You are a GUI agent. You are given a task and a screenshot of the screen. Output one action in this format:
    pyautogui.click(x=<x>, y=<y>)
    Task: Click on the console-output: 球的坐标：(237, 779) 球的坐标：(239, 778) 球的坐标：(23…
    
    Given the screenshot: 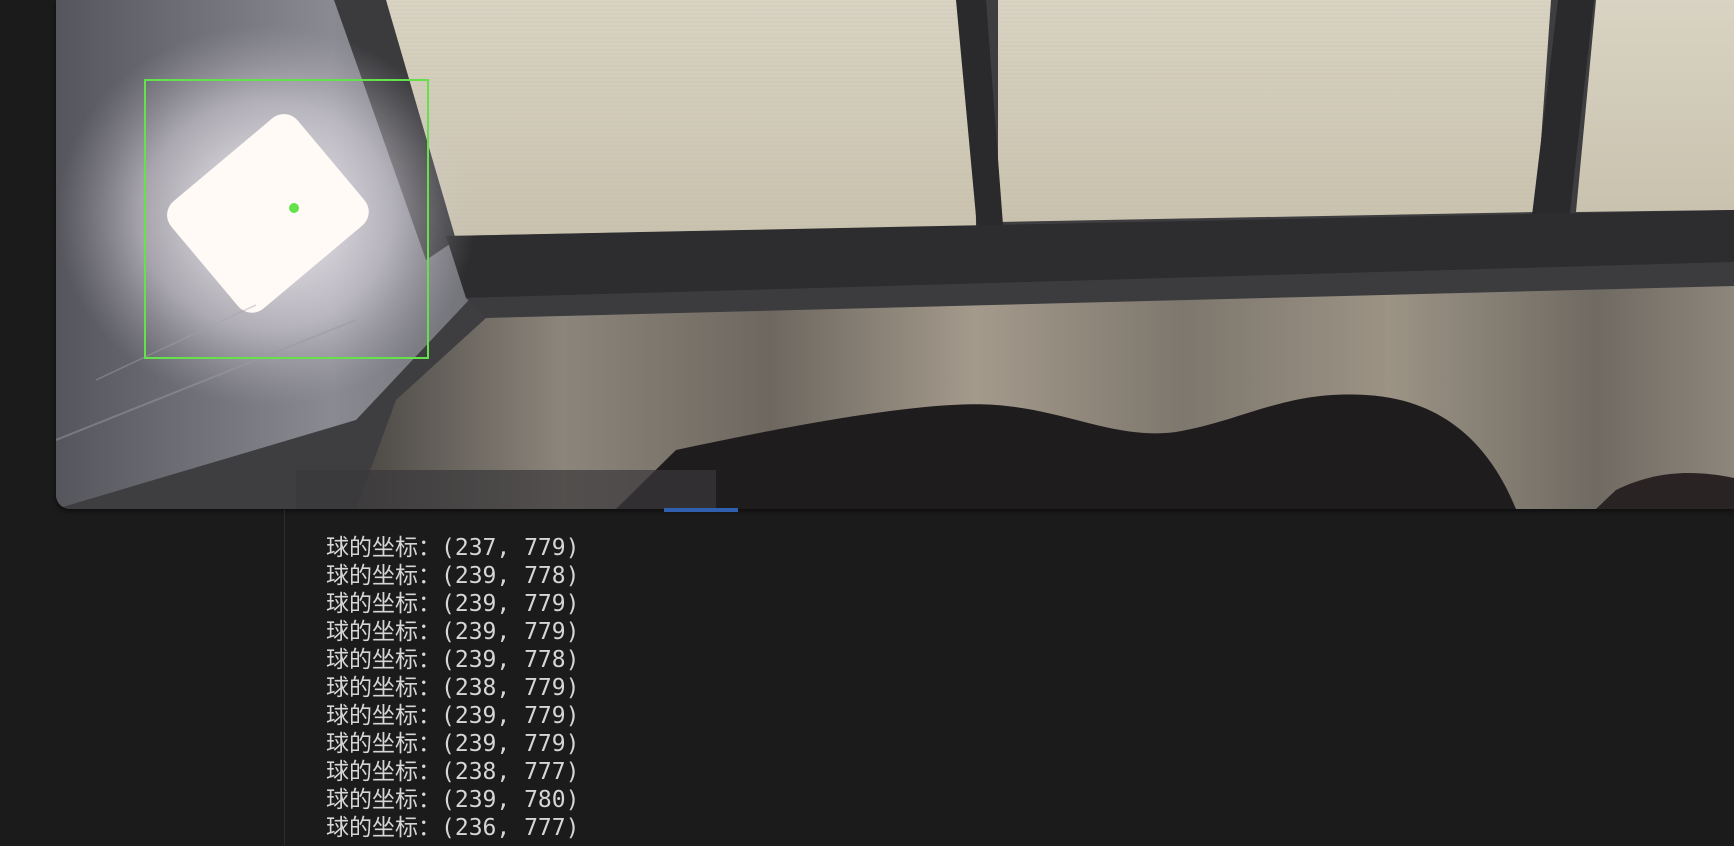 What is the action you would take?
    pyautogui.click(x=452, y=688)
    